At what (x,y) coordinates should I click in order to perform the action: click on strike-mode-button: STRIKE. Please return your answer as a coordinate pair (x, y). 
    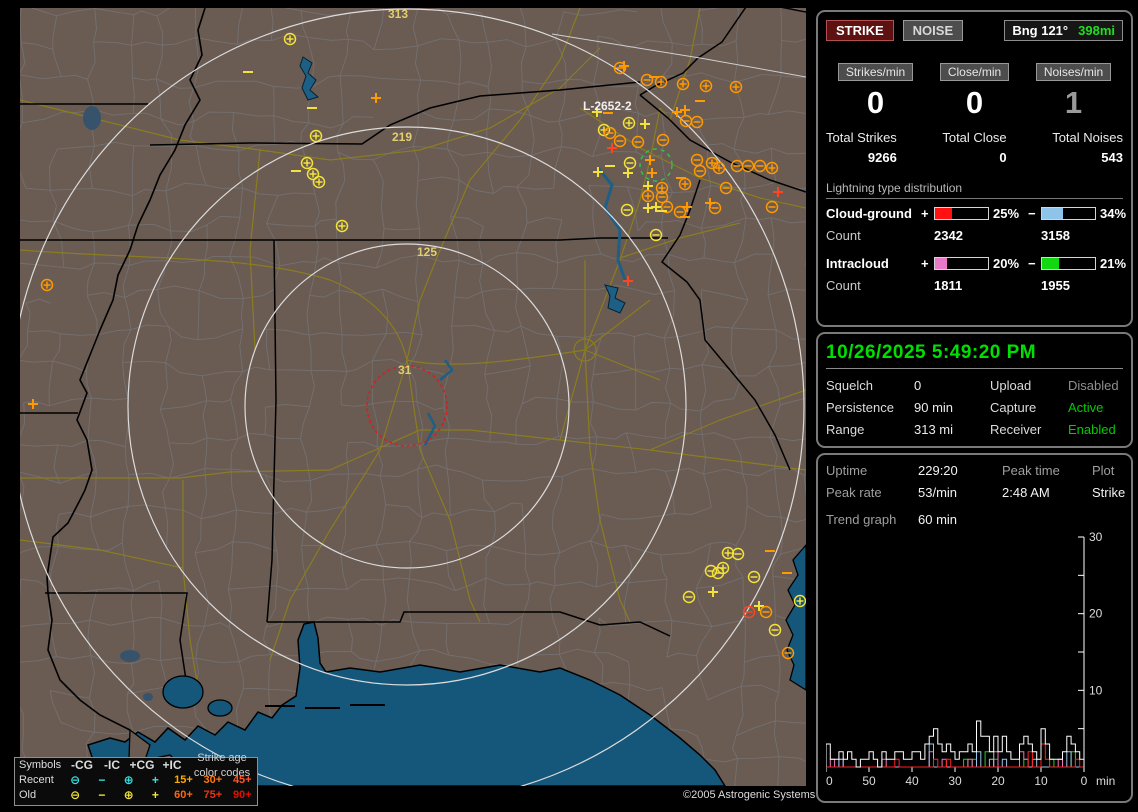
    Looking at the image, I should click on (860, 30).